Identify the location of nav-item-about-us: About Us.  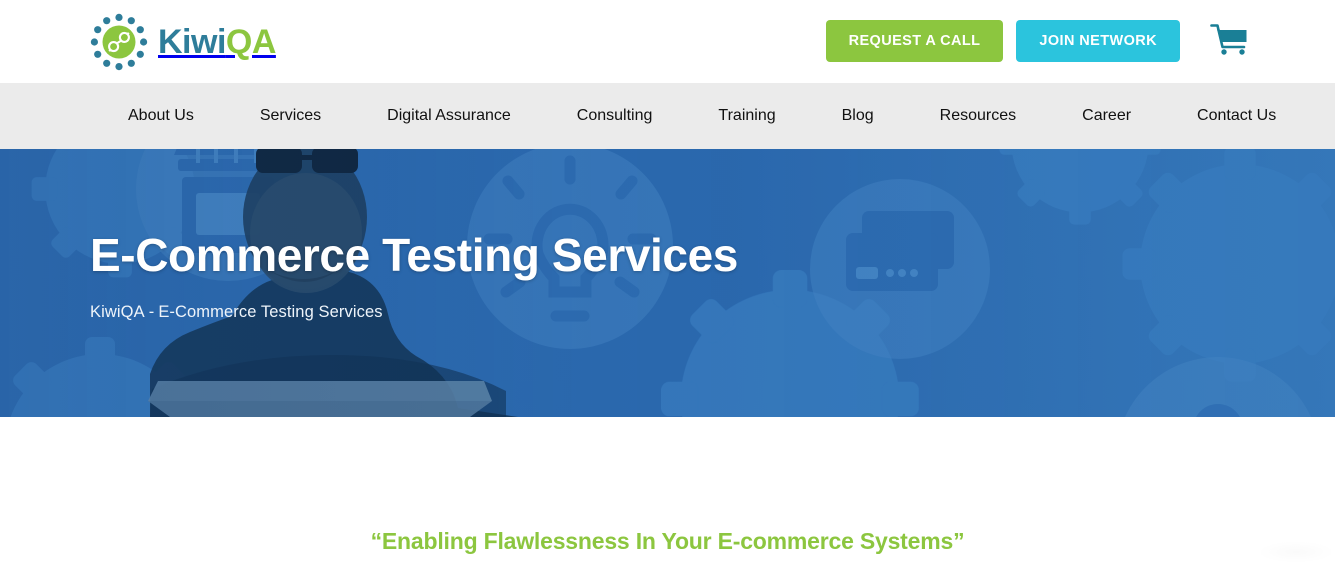
(177, 116).